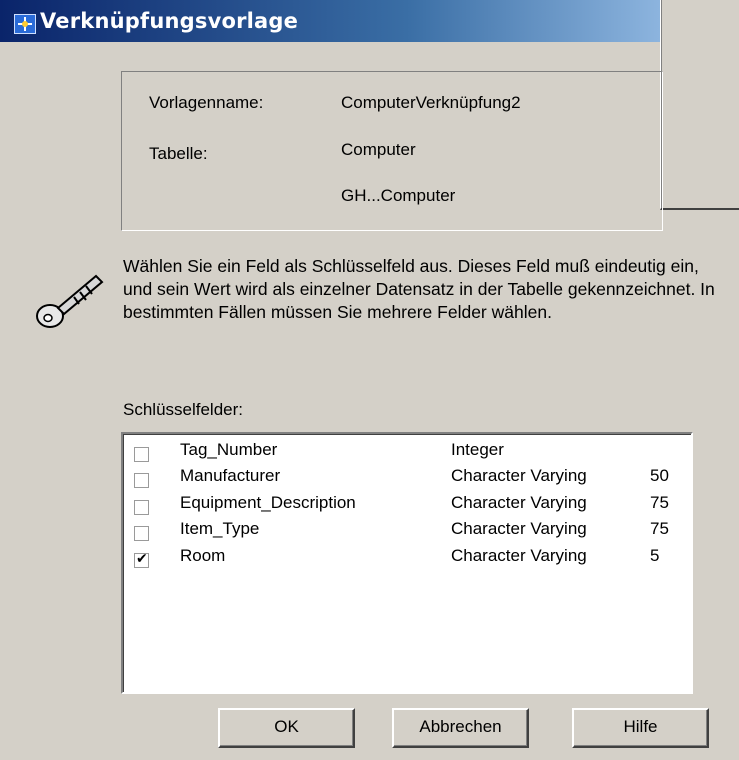  Describe the element at coordinates (70, 303) in the screenshot. I see `key-icon` at that location.